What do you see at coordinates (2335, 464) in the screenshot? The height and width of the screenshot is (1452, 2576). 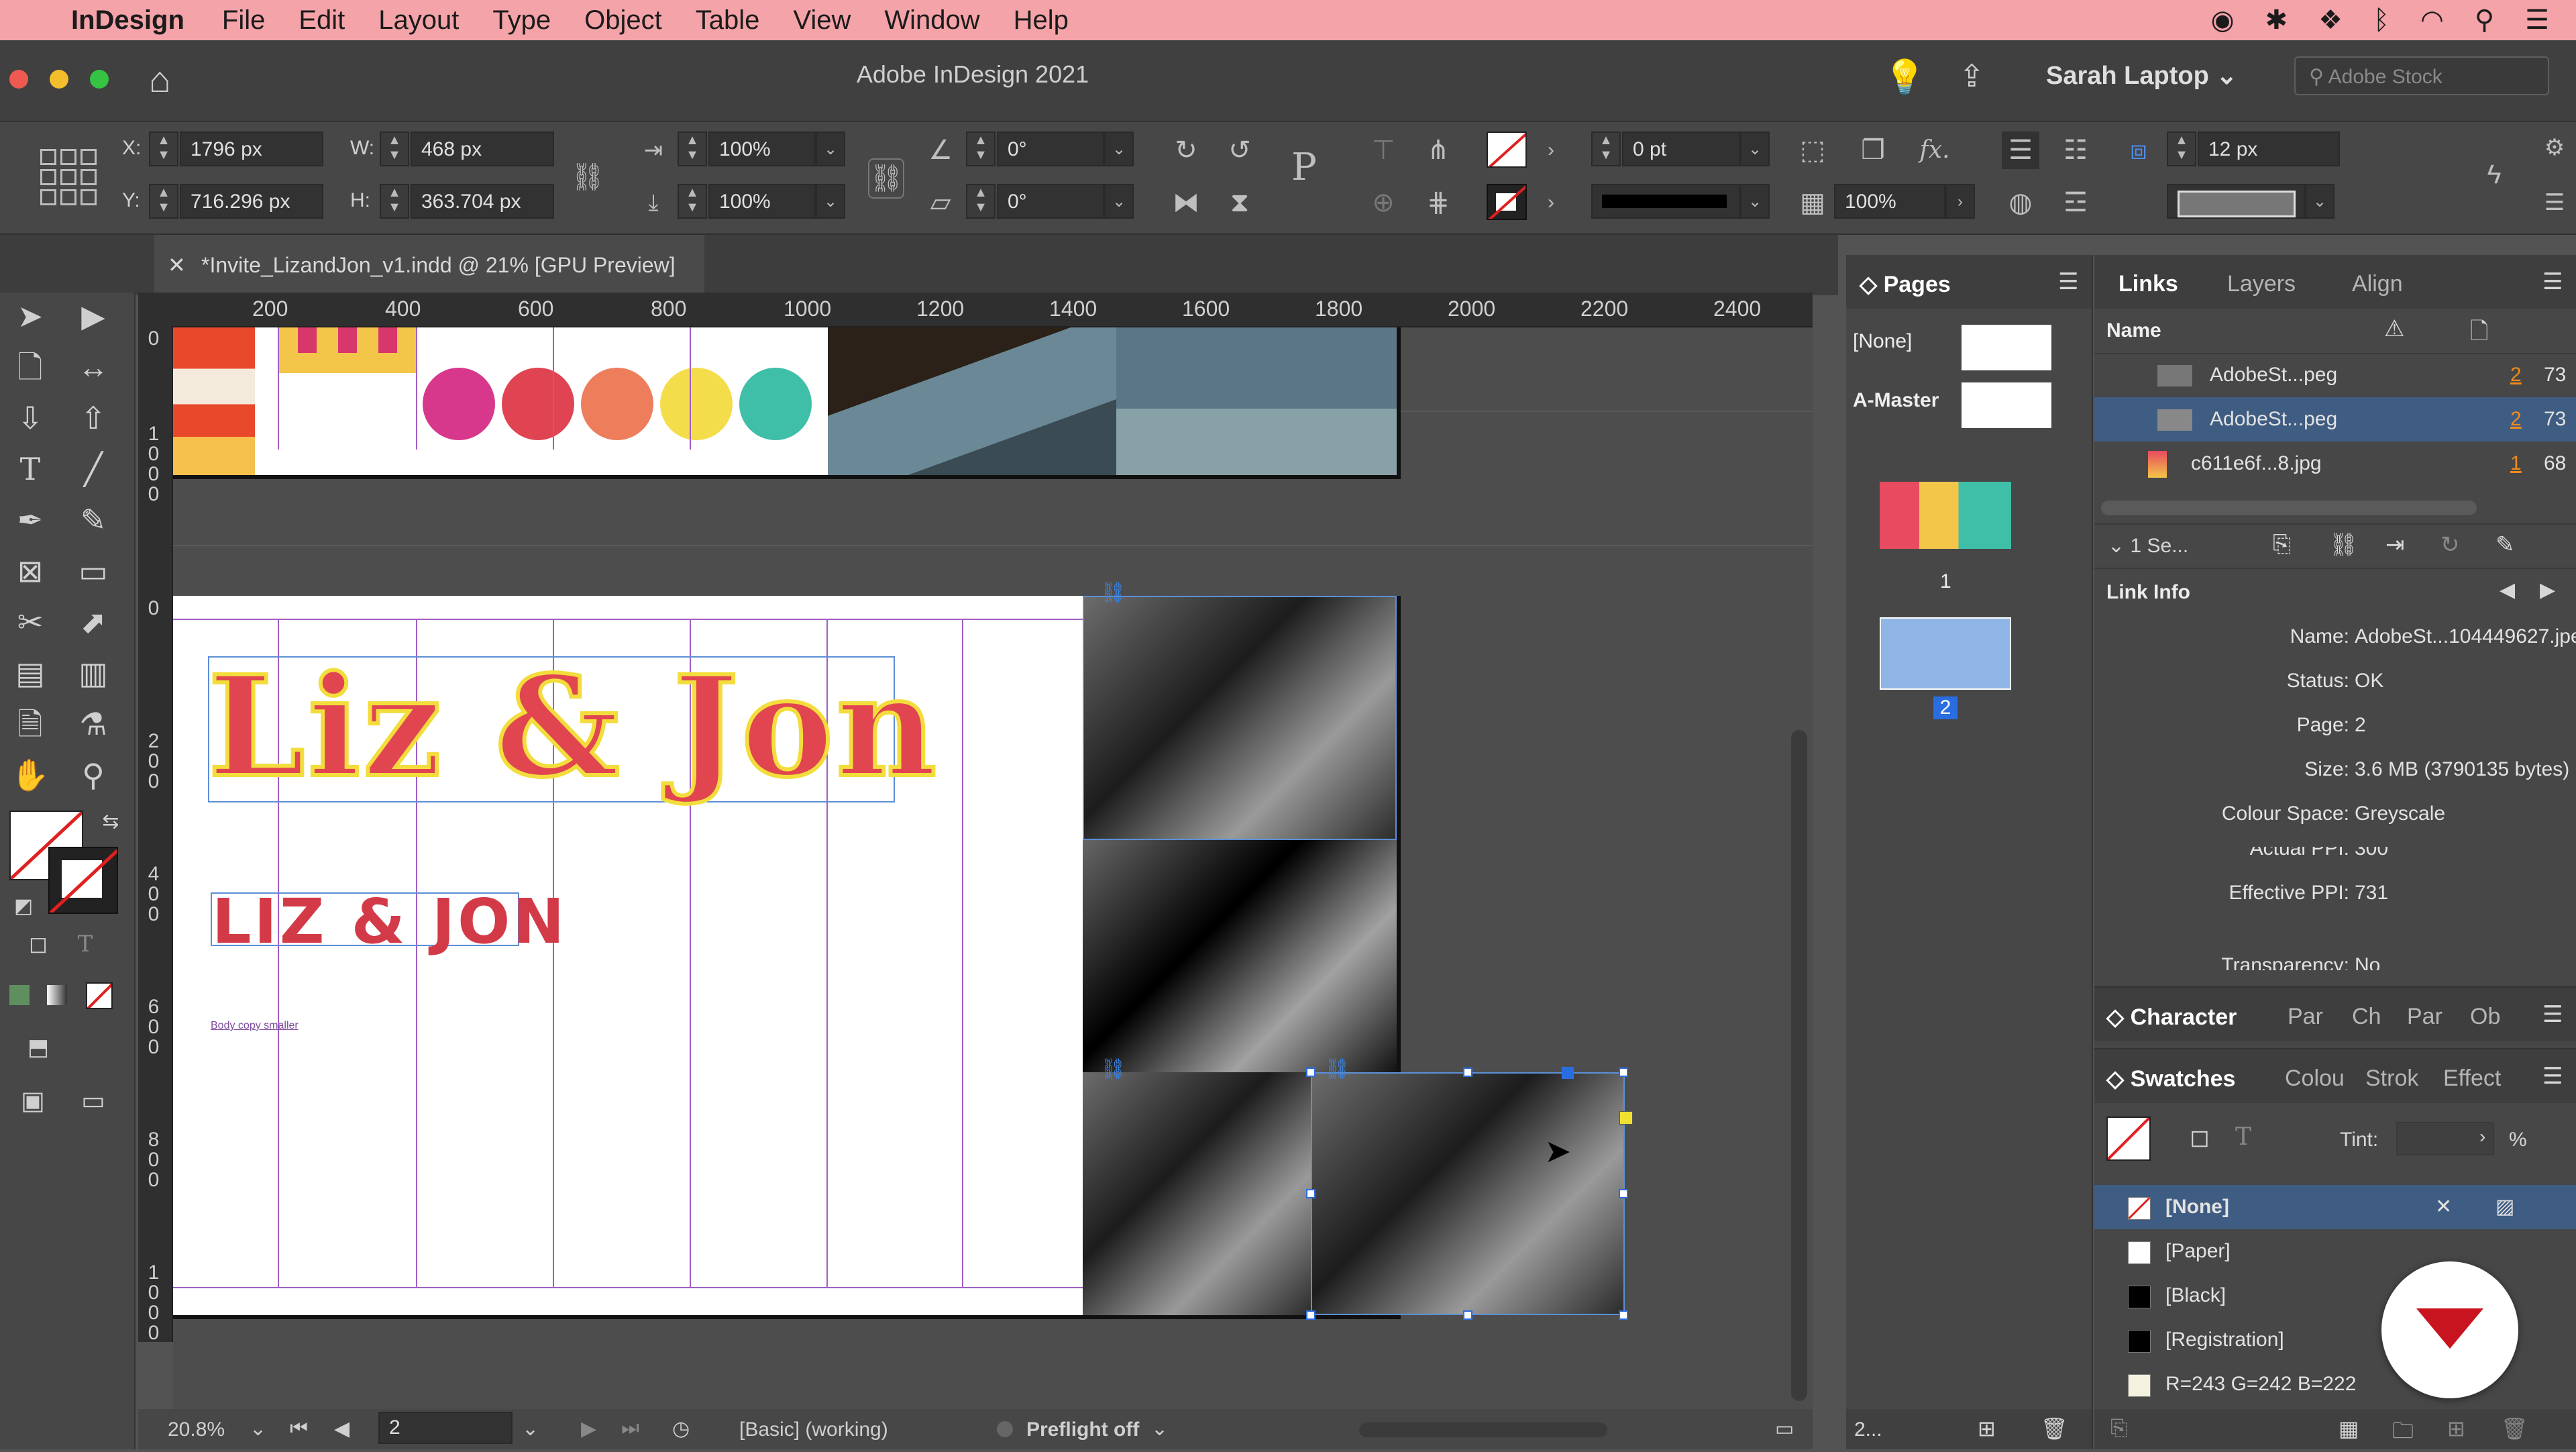 I see `link-row: c611e6f...8.jpg 1 68` at bounding box center [2335, 464].